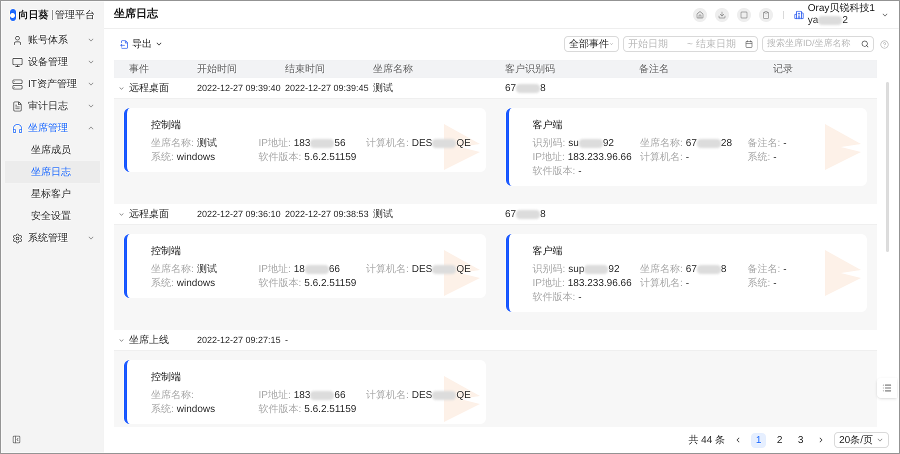 This screenshot has width=900, height=454. Describe the element at coordinates (17, 238) in the screenshot. I see `gear-icon` at that location.